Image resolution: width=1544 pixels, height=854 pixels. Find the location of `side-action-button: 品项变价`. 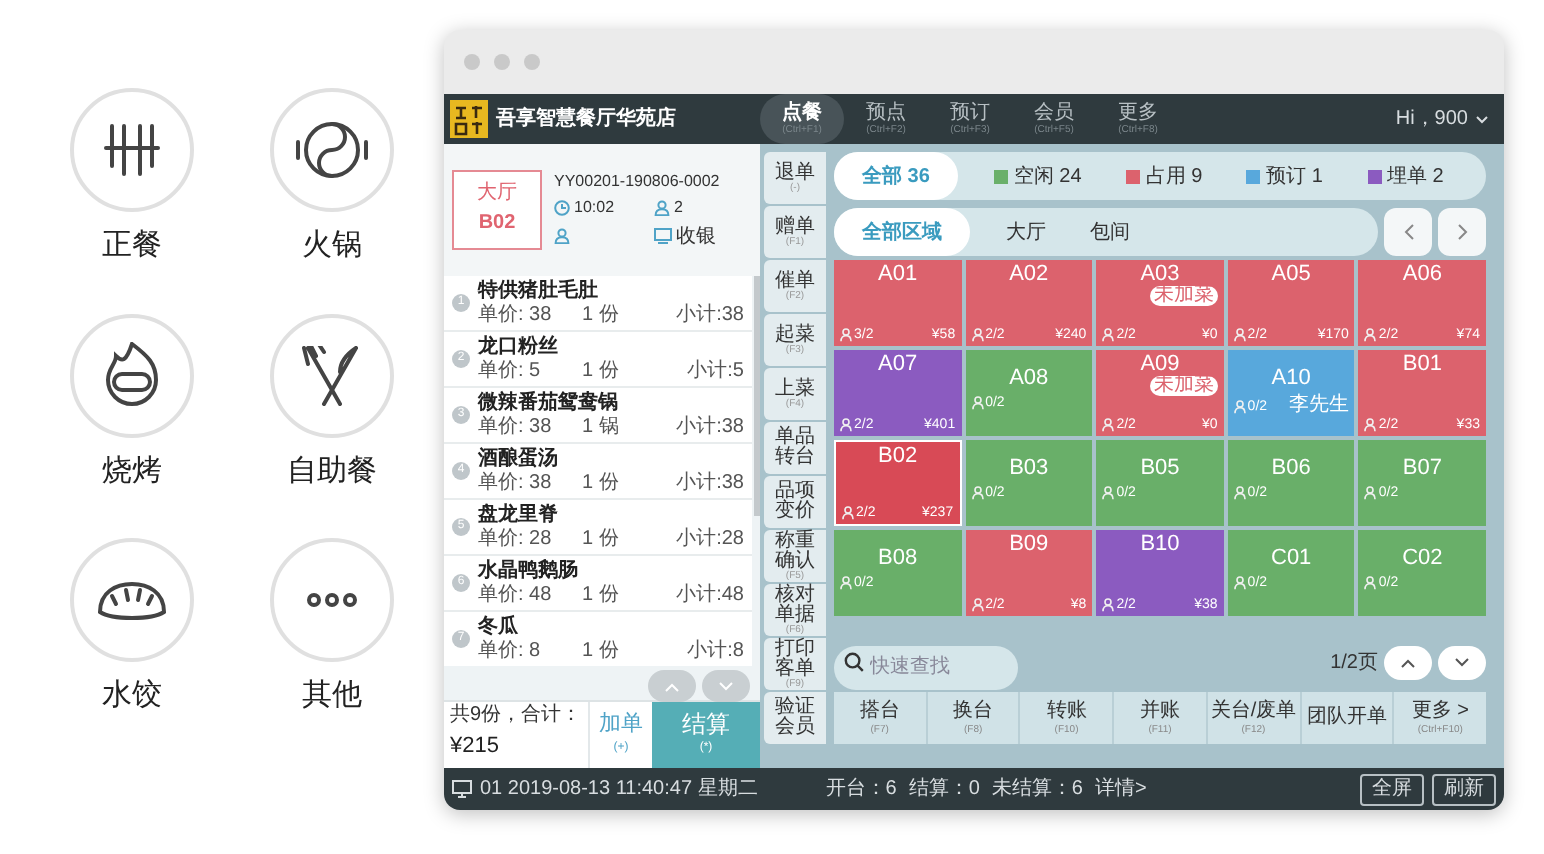

side-action-button: 品项变价 is located at coordinates (795, 502).